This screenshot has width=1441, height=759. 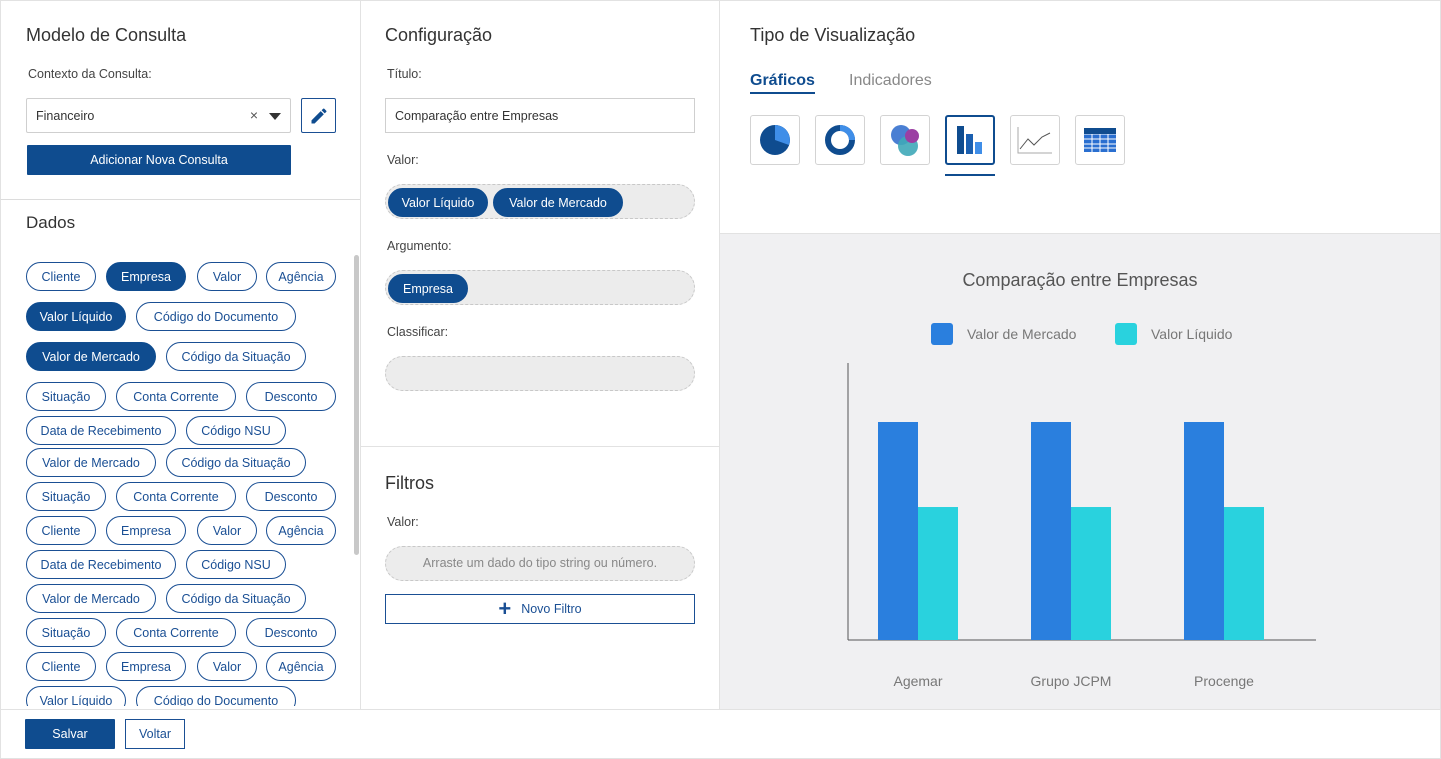 I want to click on sort-drop-zone, so click(x=540, y=373).